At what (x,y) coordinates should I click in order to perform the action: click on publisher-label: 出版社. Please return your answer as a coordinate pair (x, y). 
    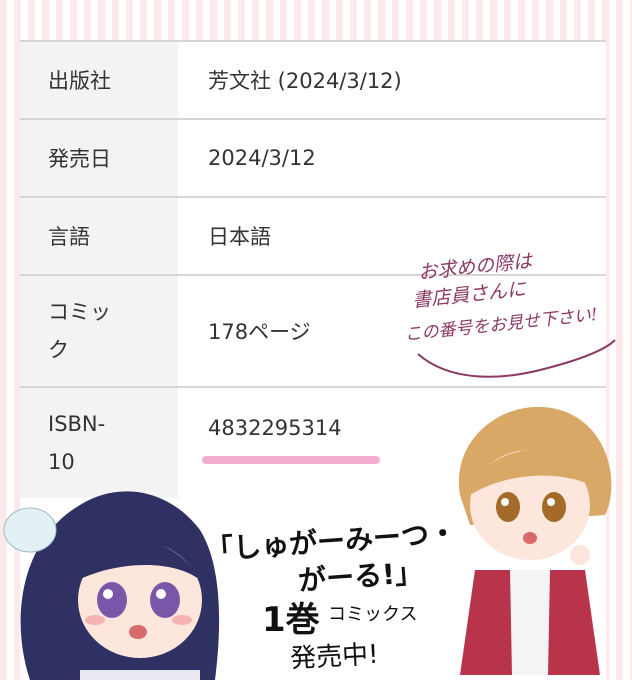
    Looking at the image, I should click on (99, 80).